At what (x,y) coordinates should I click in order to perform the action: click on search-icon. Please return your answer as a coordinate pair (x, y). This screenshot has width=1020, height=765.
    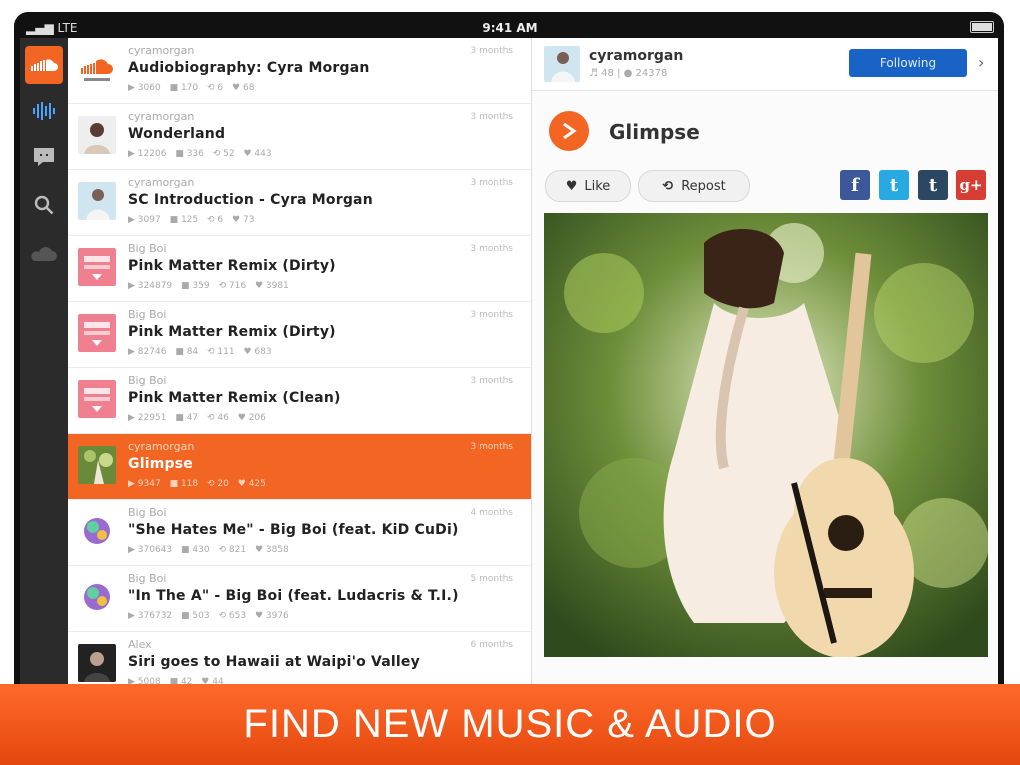
    Looking at the image, I should click on (44, 205).